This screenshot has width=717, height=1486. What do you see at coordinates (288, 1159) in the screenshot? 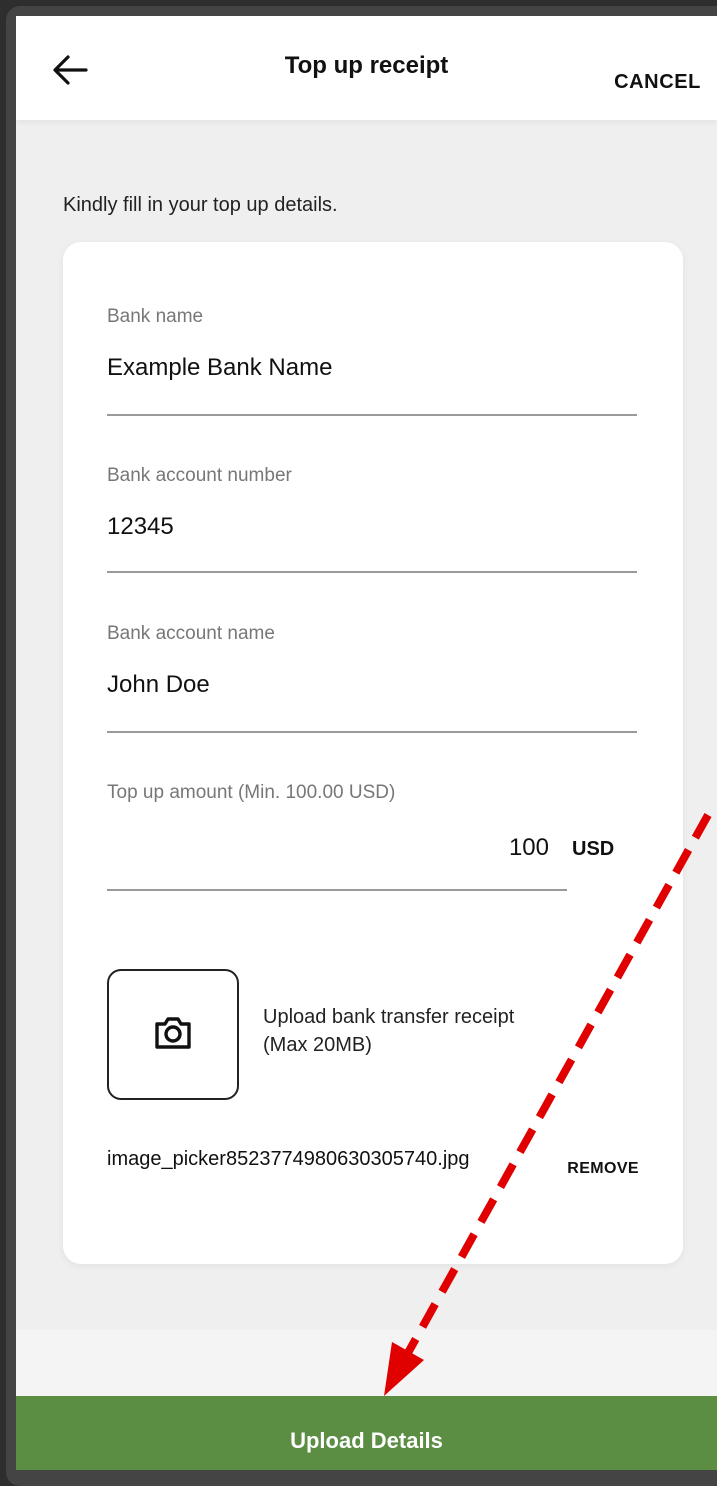
I see `uploaded-file-name: image_picker8523774980630305740.jpg` at bounding box center [288, 1159].